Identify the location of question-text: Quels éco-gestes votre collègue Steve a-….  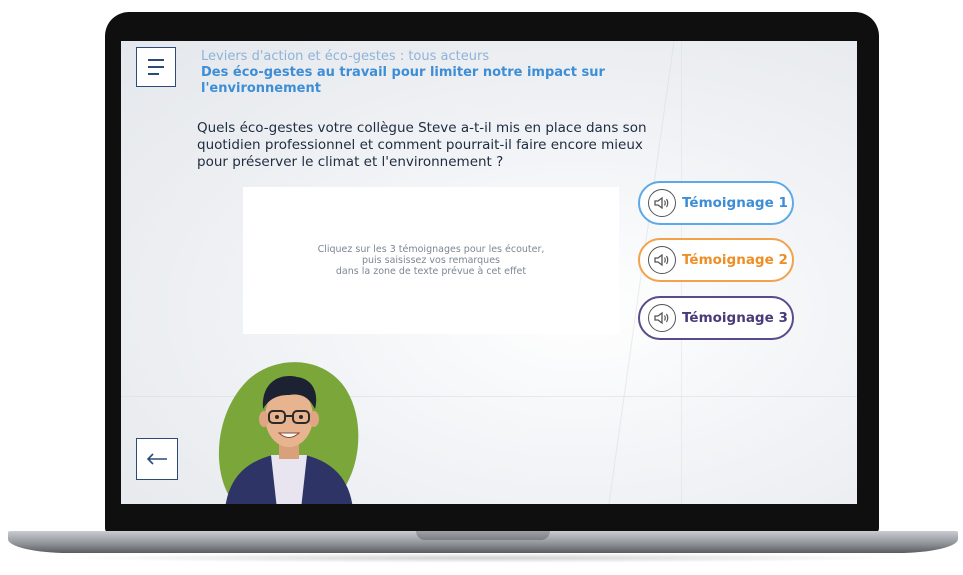
(422, 145).